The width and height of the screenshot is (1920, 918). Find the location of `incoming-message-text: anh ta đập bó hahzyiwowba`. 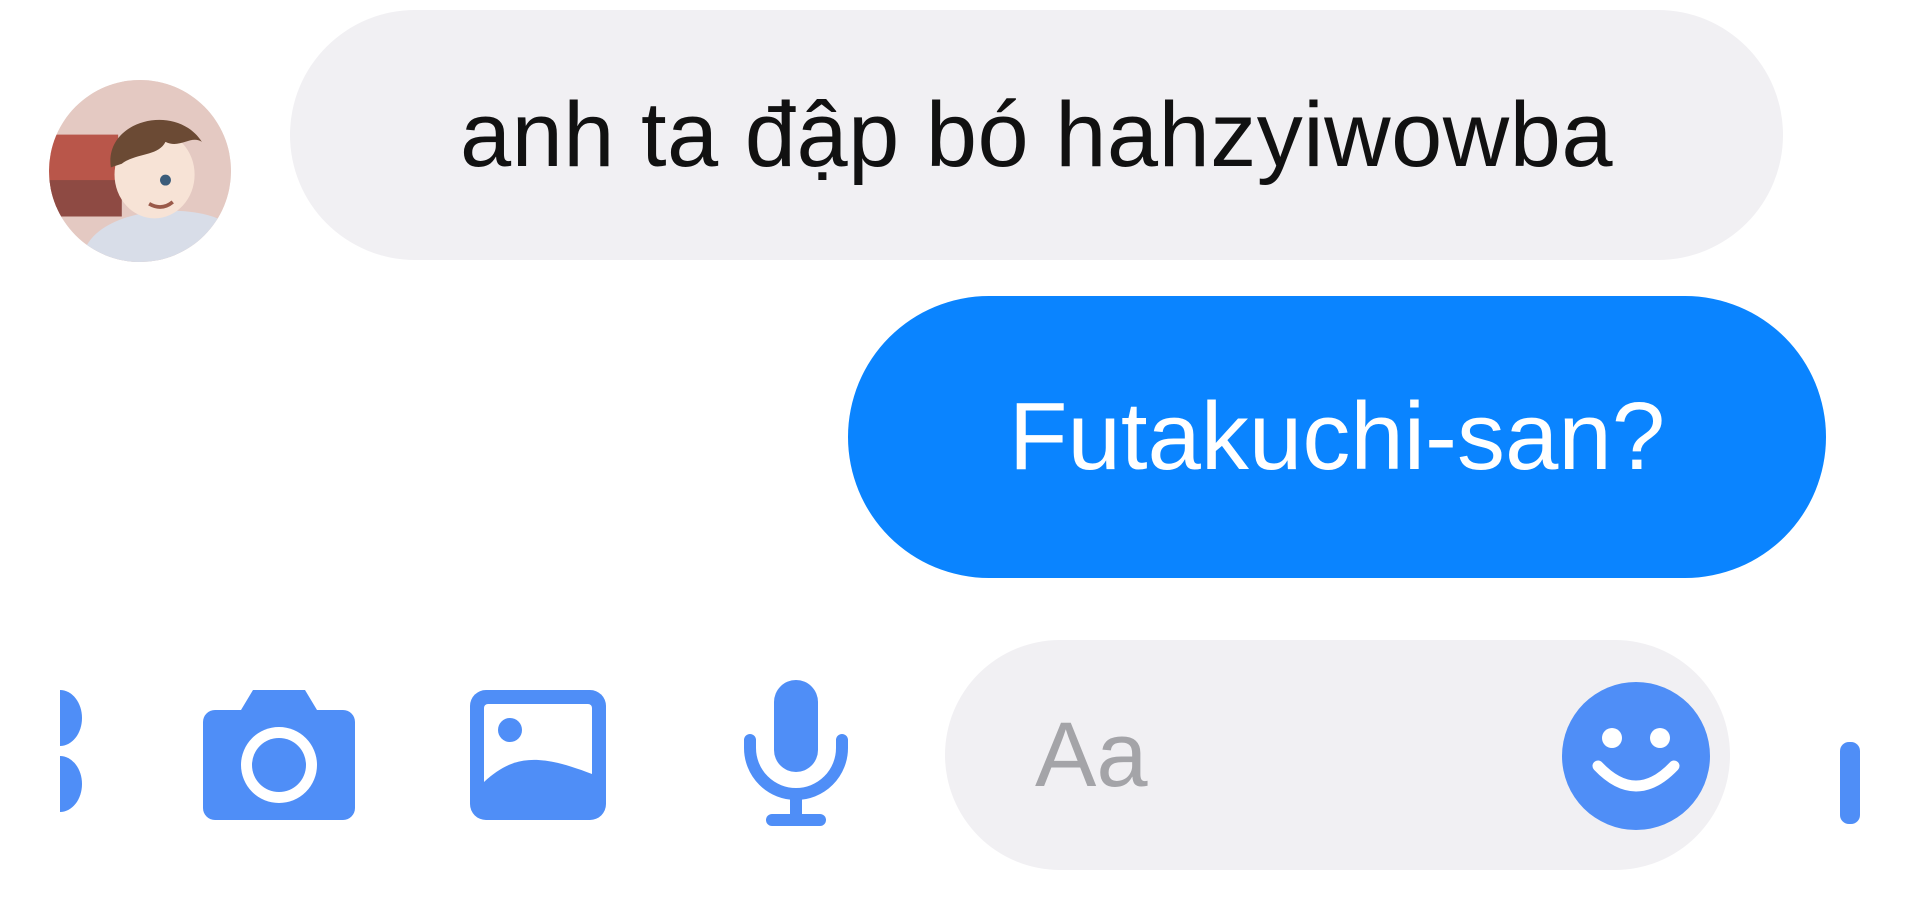

incoming-message-text: anh ta đập bó hahzyiwowba is located at coordinates (1036, 134).